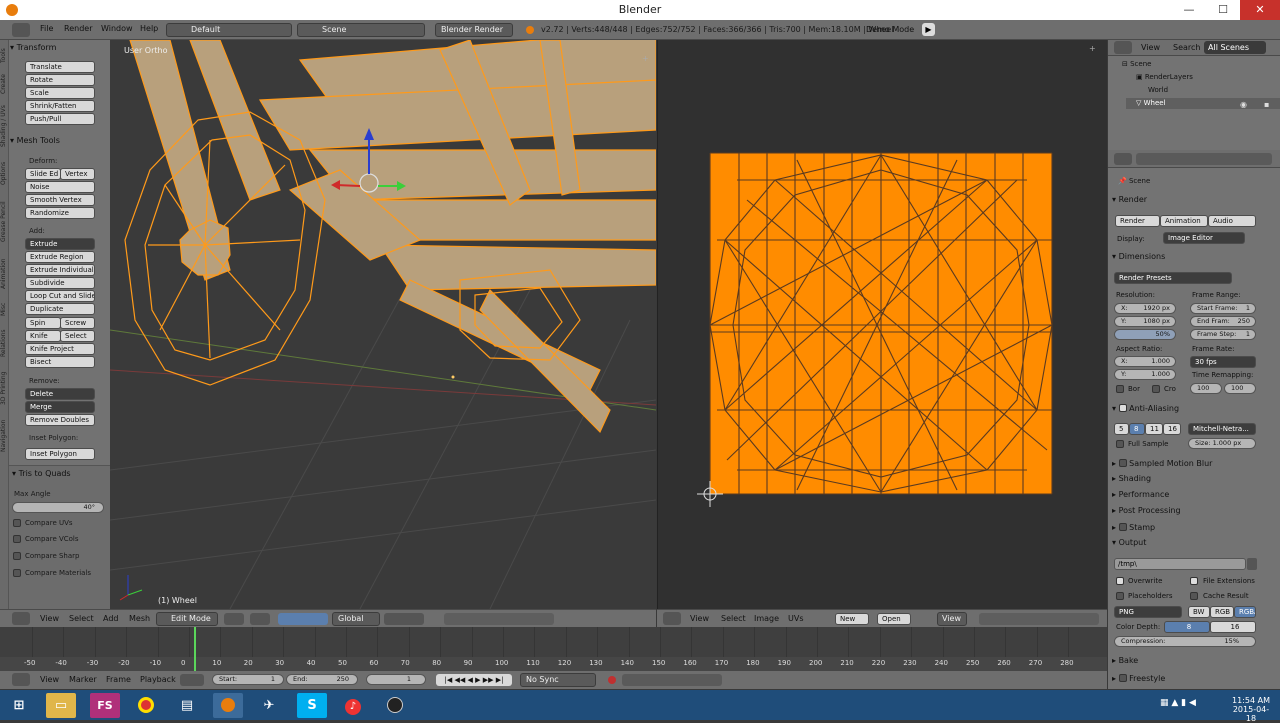 The image size is (1280, 723). What do you see at coordinates (1194, 545) in the screenshot?
I see `output-panel-header: ▾ Output` at bounding box center [1194, 545].